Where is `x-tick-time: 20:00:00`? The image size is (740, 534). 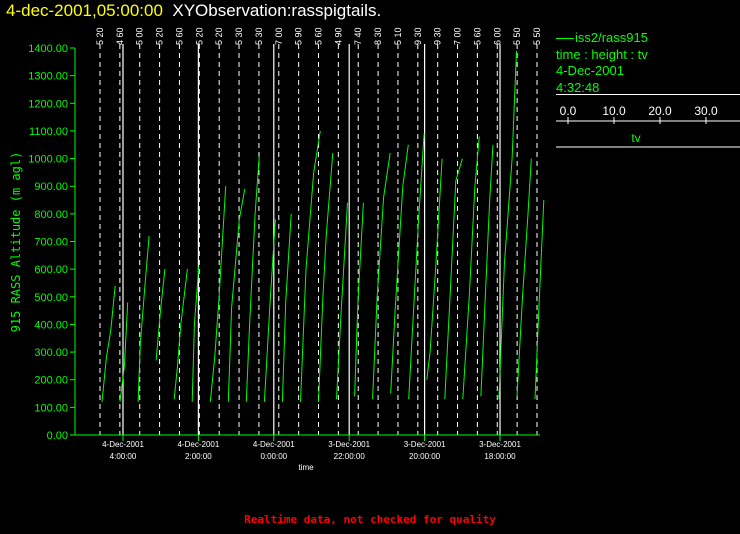 x-tick-time: 20:00:00 is located at coordinates (425, 456).